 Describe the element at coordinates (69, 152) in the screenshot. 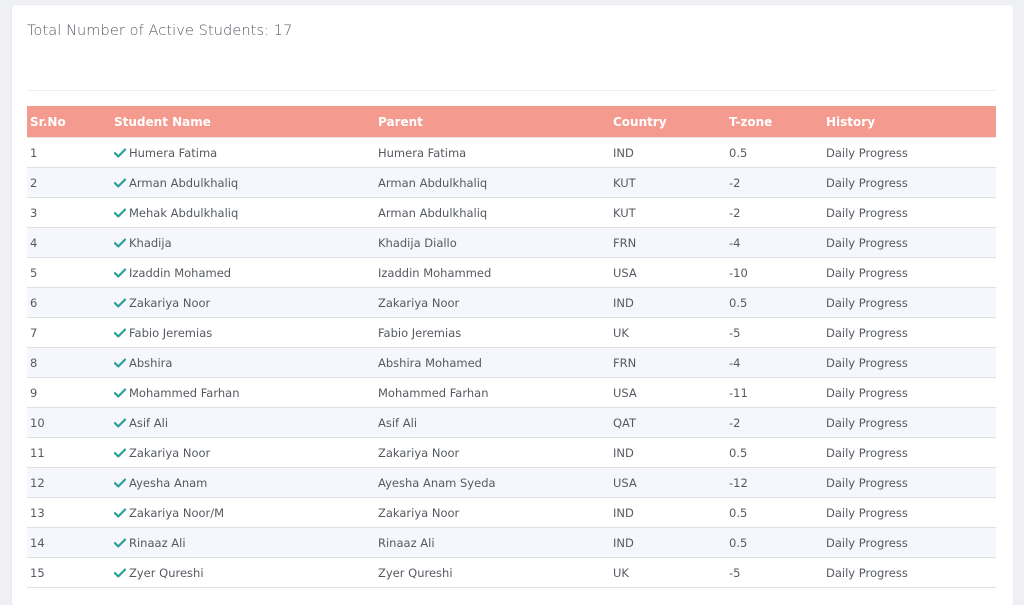

I see `cell-sr-no: 1` at that location.